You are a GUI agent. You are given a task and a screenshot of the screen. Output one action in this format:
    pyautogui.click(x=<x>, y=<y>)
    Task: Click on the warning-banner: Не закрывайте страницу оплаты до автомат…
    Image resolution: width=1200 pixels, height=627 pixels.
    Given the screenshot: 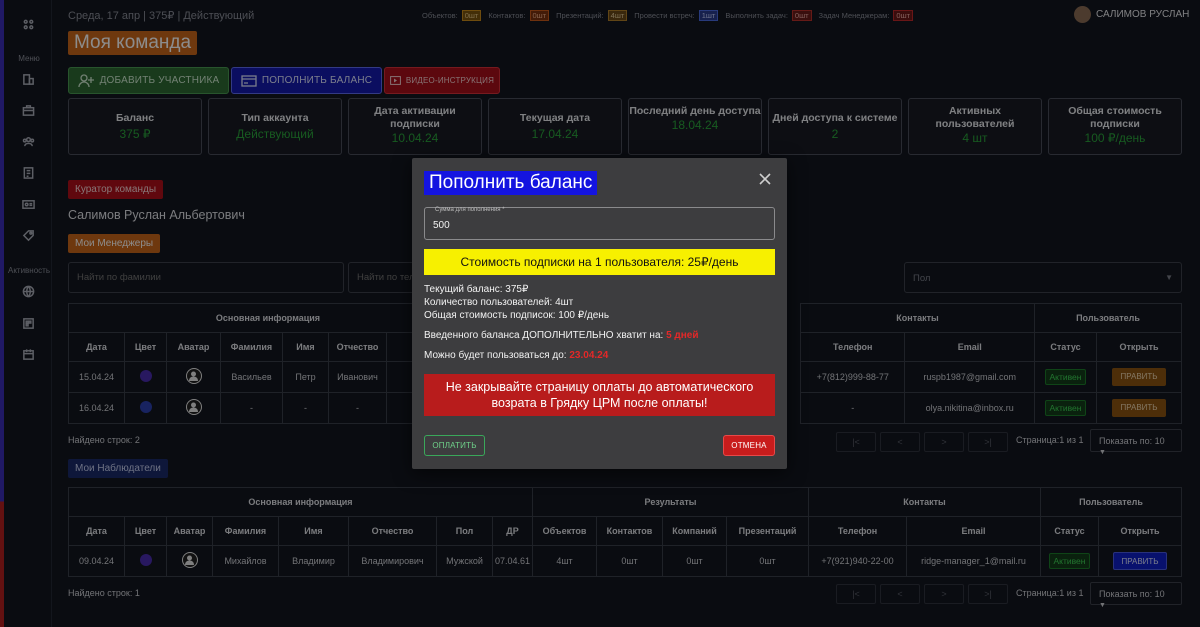 What is the action you would take?
    pyautogui.click(x=599, y=395)
    